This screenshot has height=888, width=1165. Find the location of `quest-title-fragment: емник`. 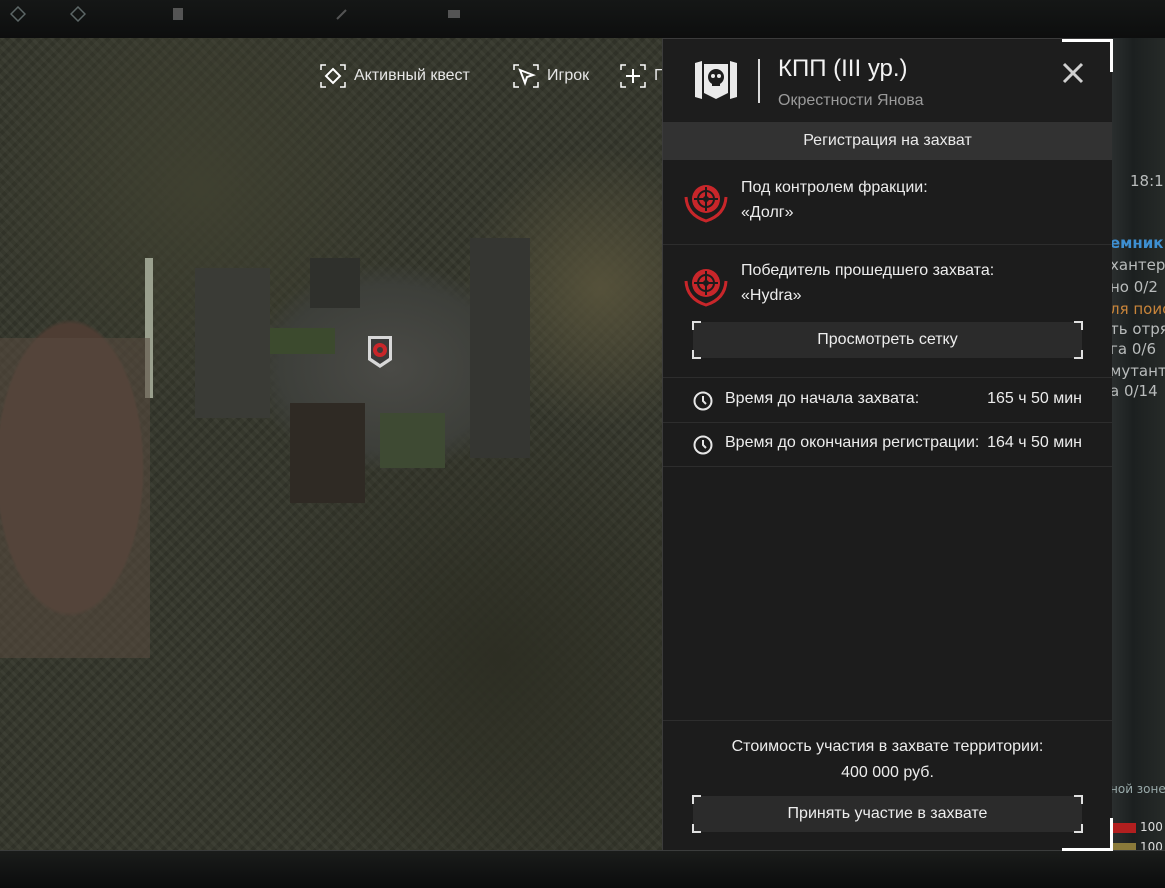

quest-title-fragment: емник is located at coordinates (1138, 243).